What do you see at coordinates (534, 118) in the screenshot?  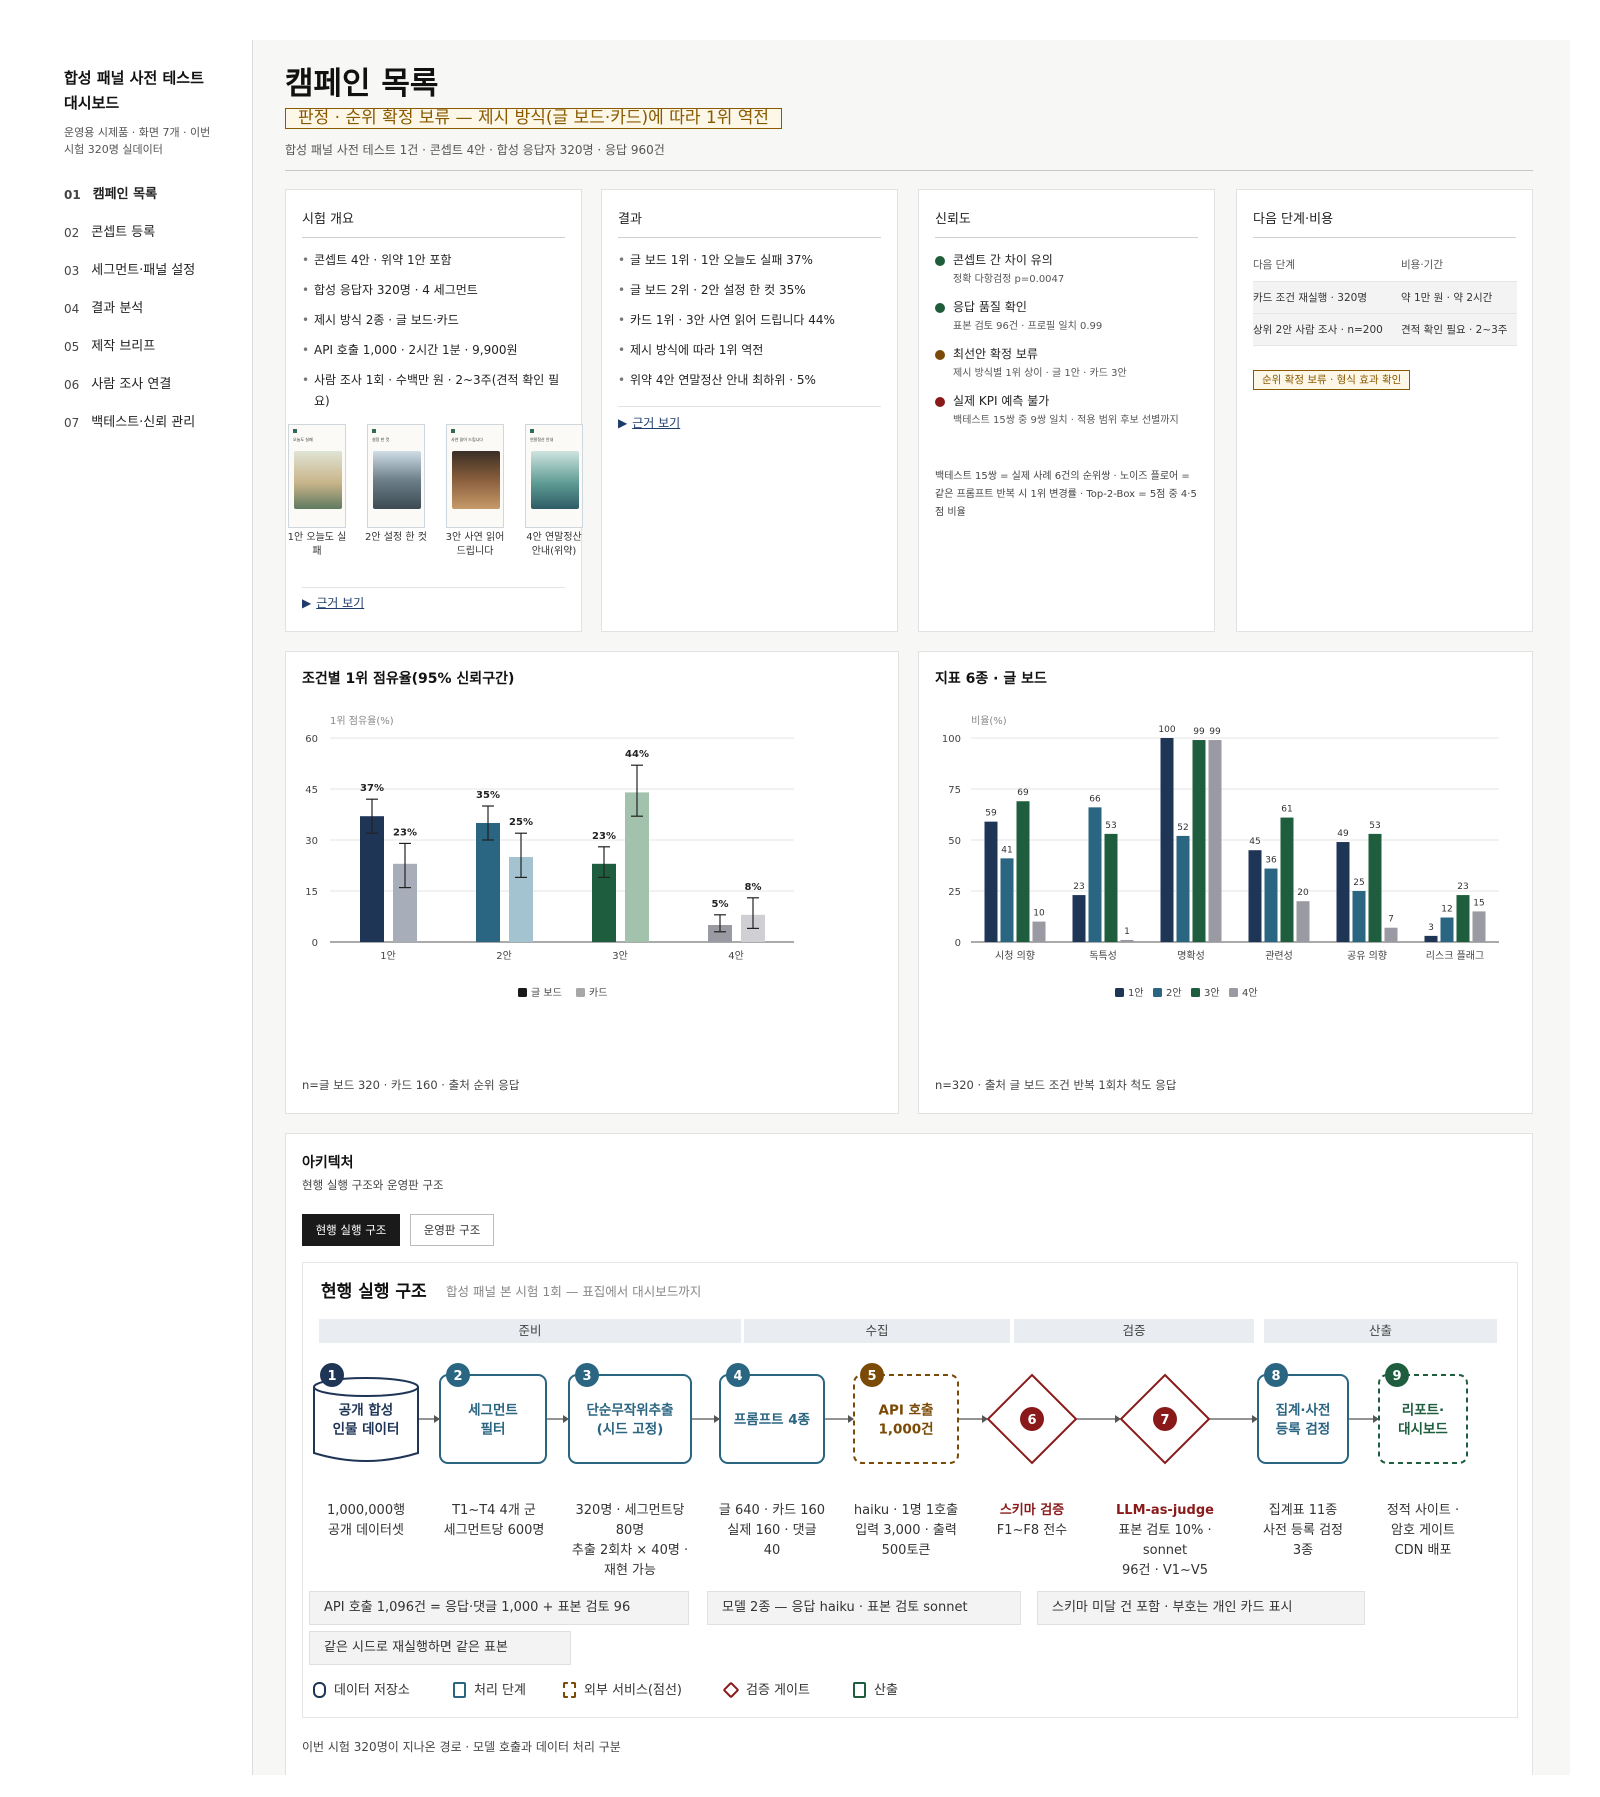 I see `verdict-banner: 판정 · 순위 확정 보류 — 제시 방식(글 보드·카드)에 따라 1위 역전` at bounding box center [534, 118].